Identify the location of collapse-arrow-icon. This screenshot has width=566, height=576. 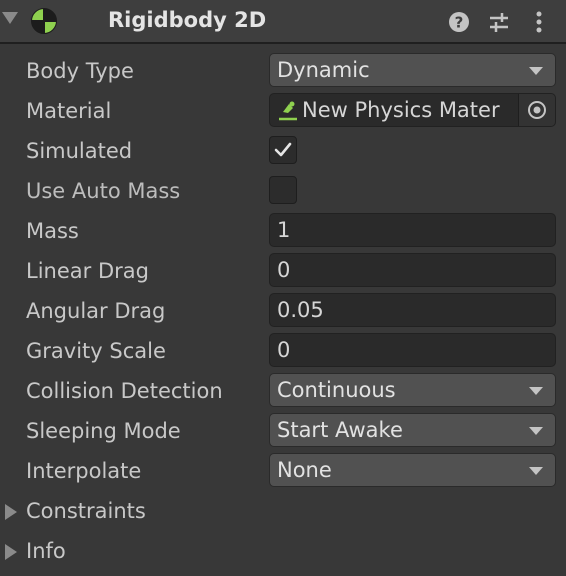
(10, 18).